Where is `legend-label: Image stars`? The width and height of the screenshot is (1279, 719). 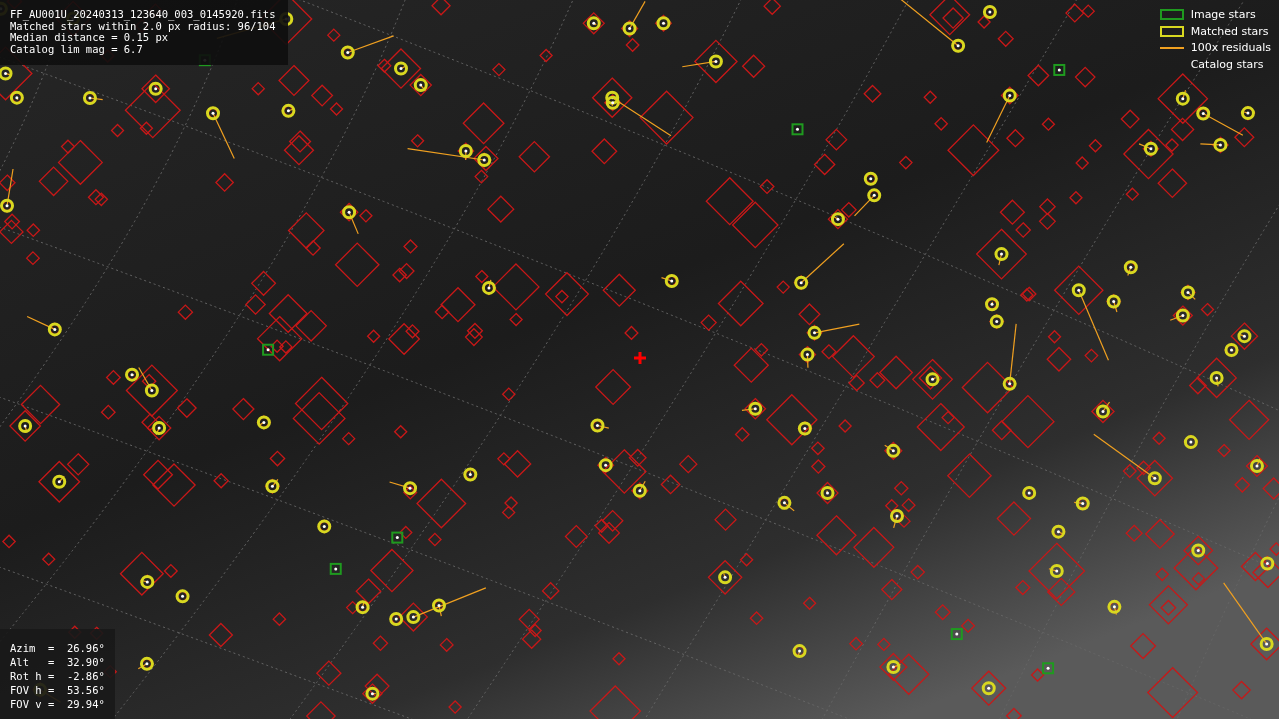
legend-label: Image stars is located at coordinates (1223, 15).